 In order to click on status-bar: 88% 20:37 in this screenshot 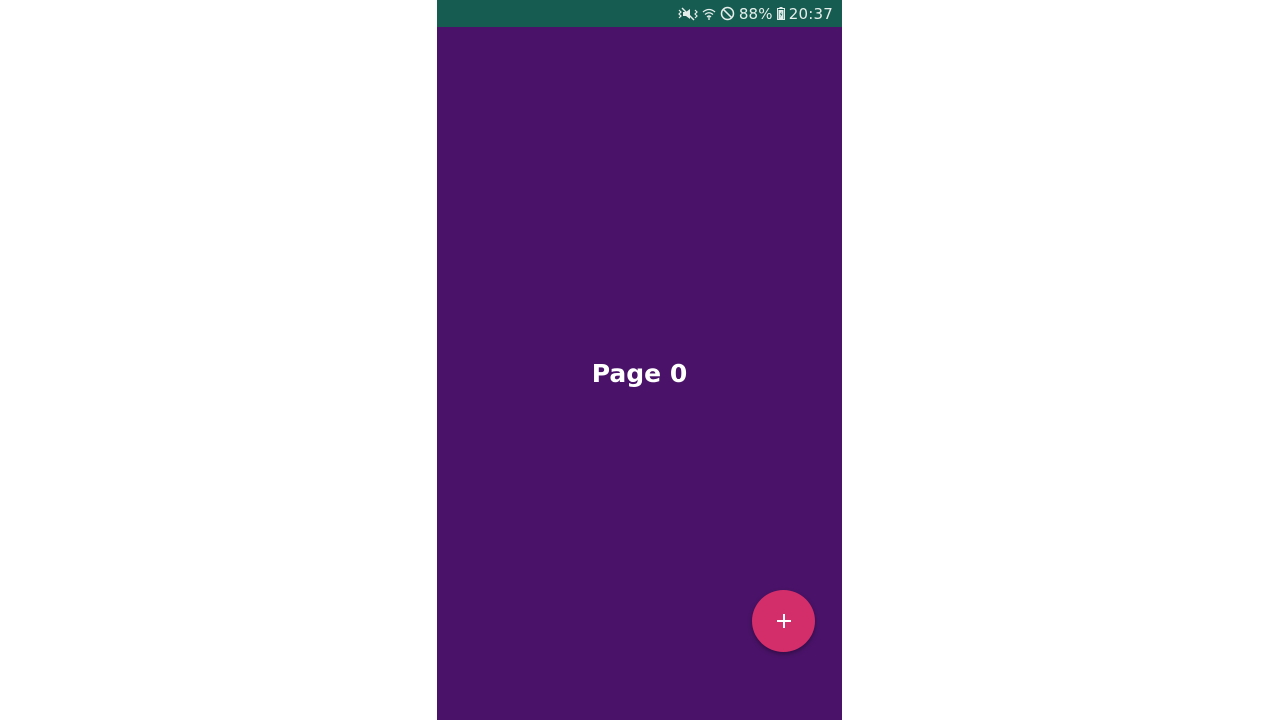, I will do `click(639, 13)`.